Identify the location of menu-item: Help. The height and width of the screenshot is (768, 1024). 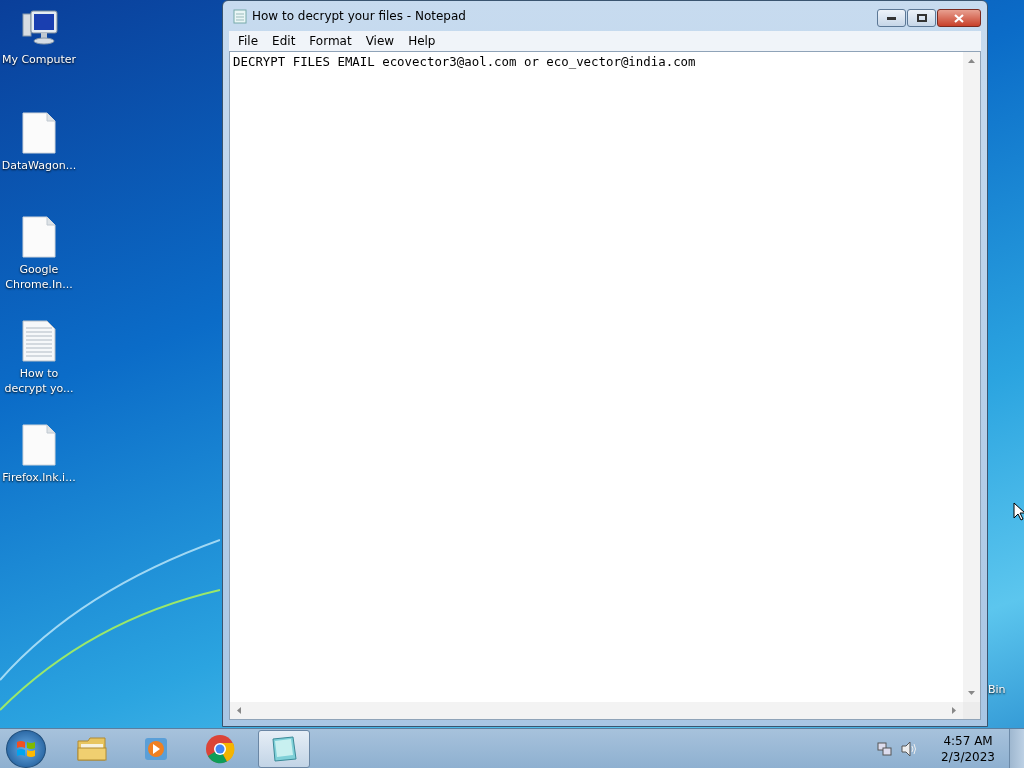
(422, 41).